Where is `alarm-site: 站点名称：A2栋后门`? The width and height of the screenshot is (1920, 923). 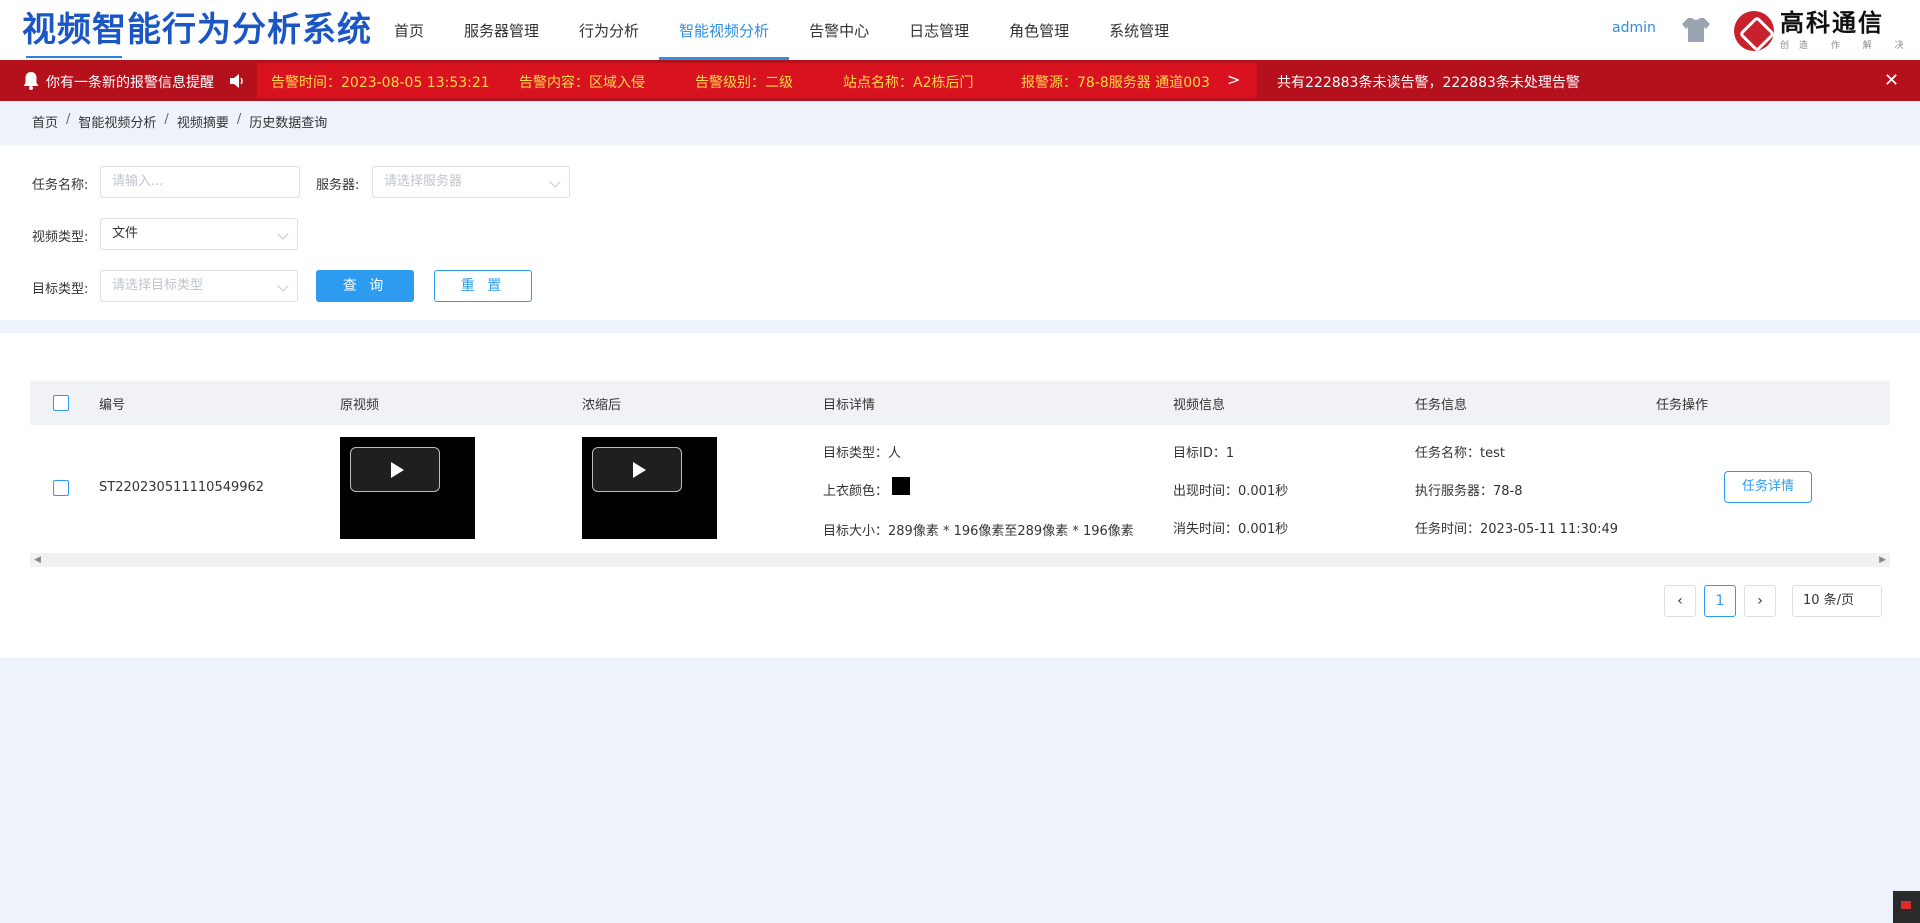 alarm-site: 站点名称：A2栋后门 is located at coordinates (908, 83).